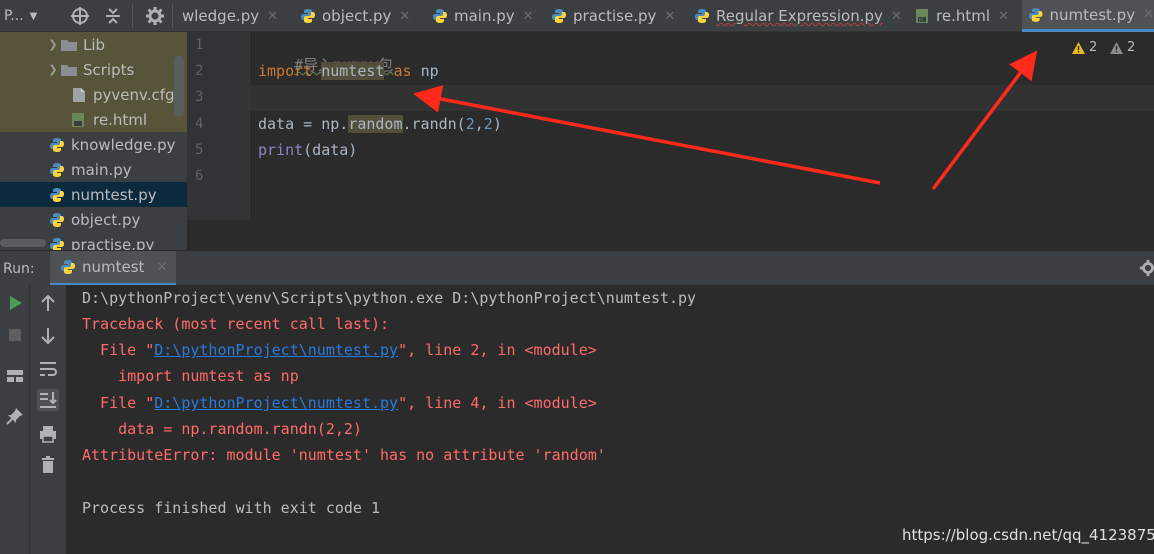 This screenshot has width=1154, height=554. I want to click on warning-indicator: 2, so click(1084, 47).